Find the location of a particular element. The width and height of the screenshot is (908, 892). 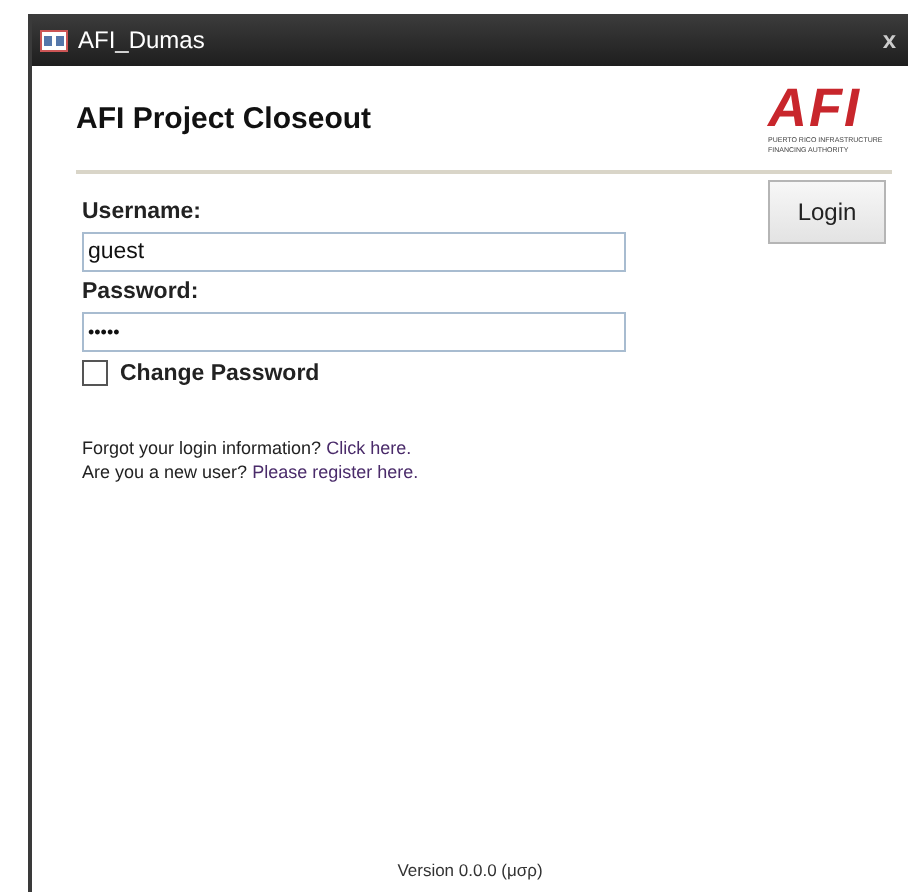

help-text: Forgot your login information? Click here. is located at coordinates (248, 448).